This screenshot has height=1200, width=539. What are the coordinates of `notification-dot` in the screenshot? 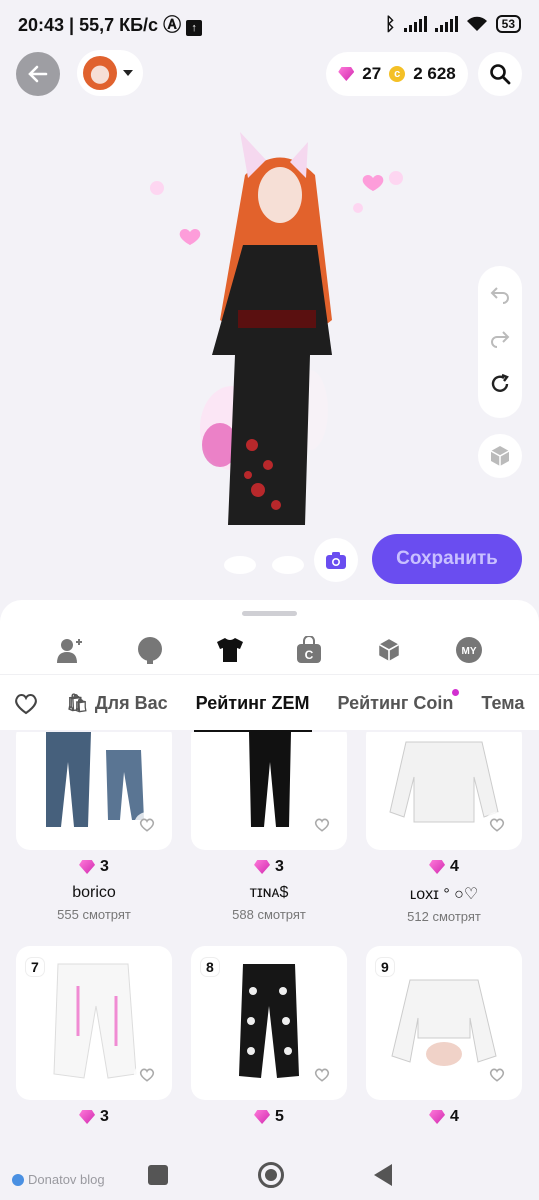 It's located at (456, 692).